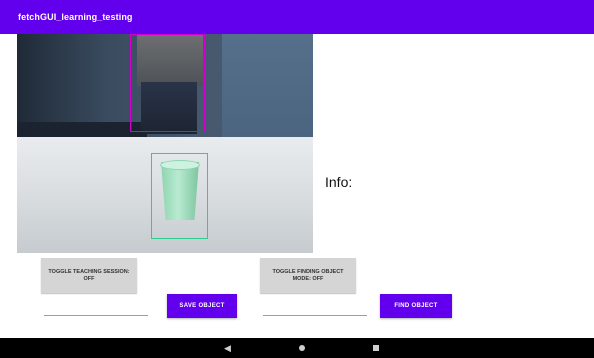  What do you see at coordinates (416, 306) in the screenshot?
I see `find-object-button: FIND OBJECT` at bounding box center [416, 306].